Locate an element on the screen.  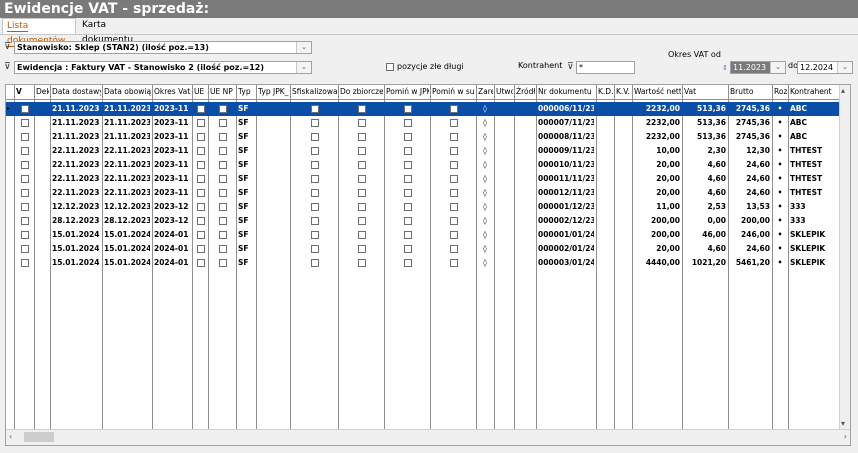
column-header: Utworz is located at coordinates (504, 91).